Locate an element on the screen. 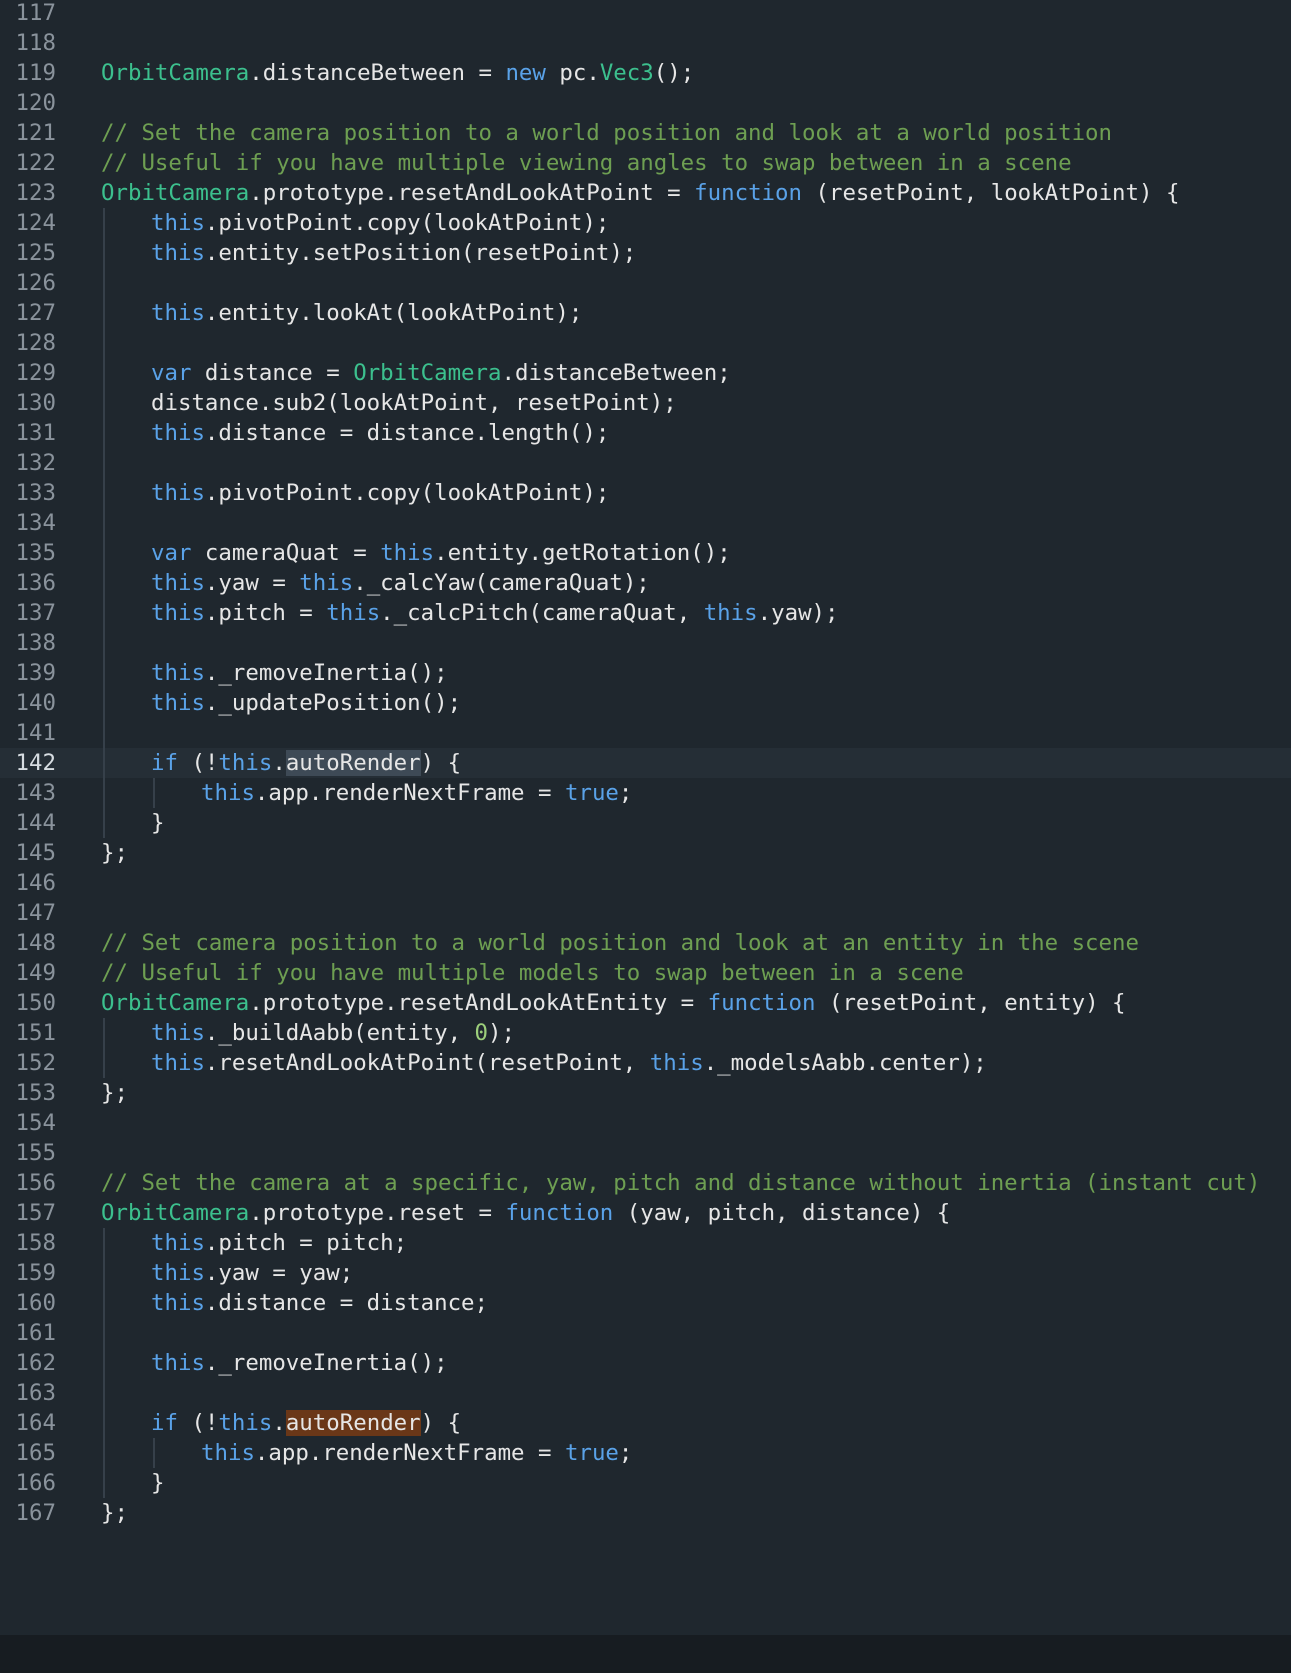 This screenshot has height=1673, width=1291. line-number: 137 is located at coordinates (35, 613).